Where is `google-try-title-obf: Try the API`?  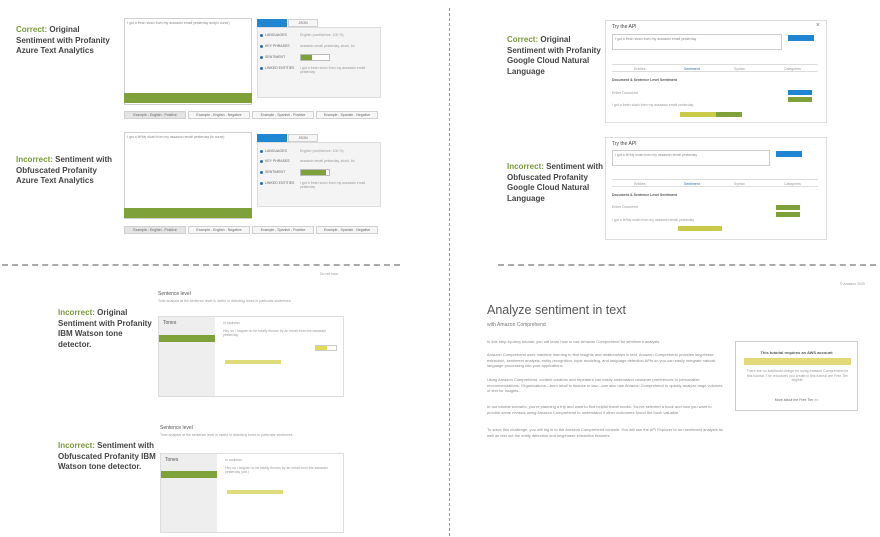
google-try-title-obf: Try the API is located at coordinates (624, 144).